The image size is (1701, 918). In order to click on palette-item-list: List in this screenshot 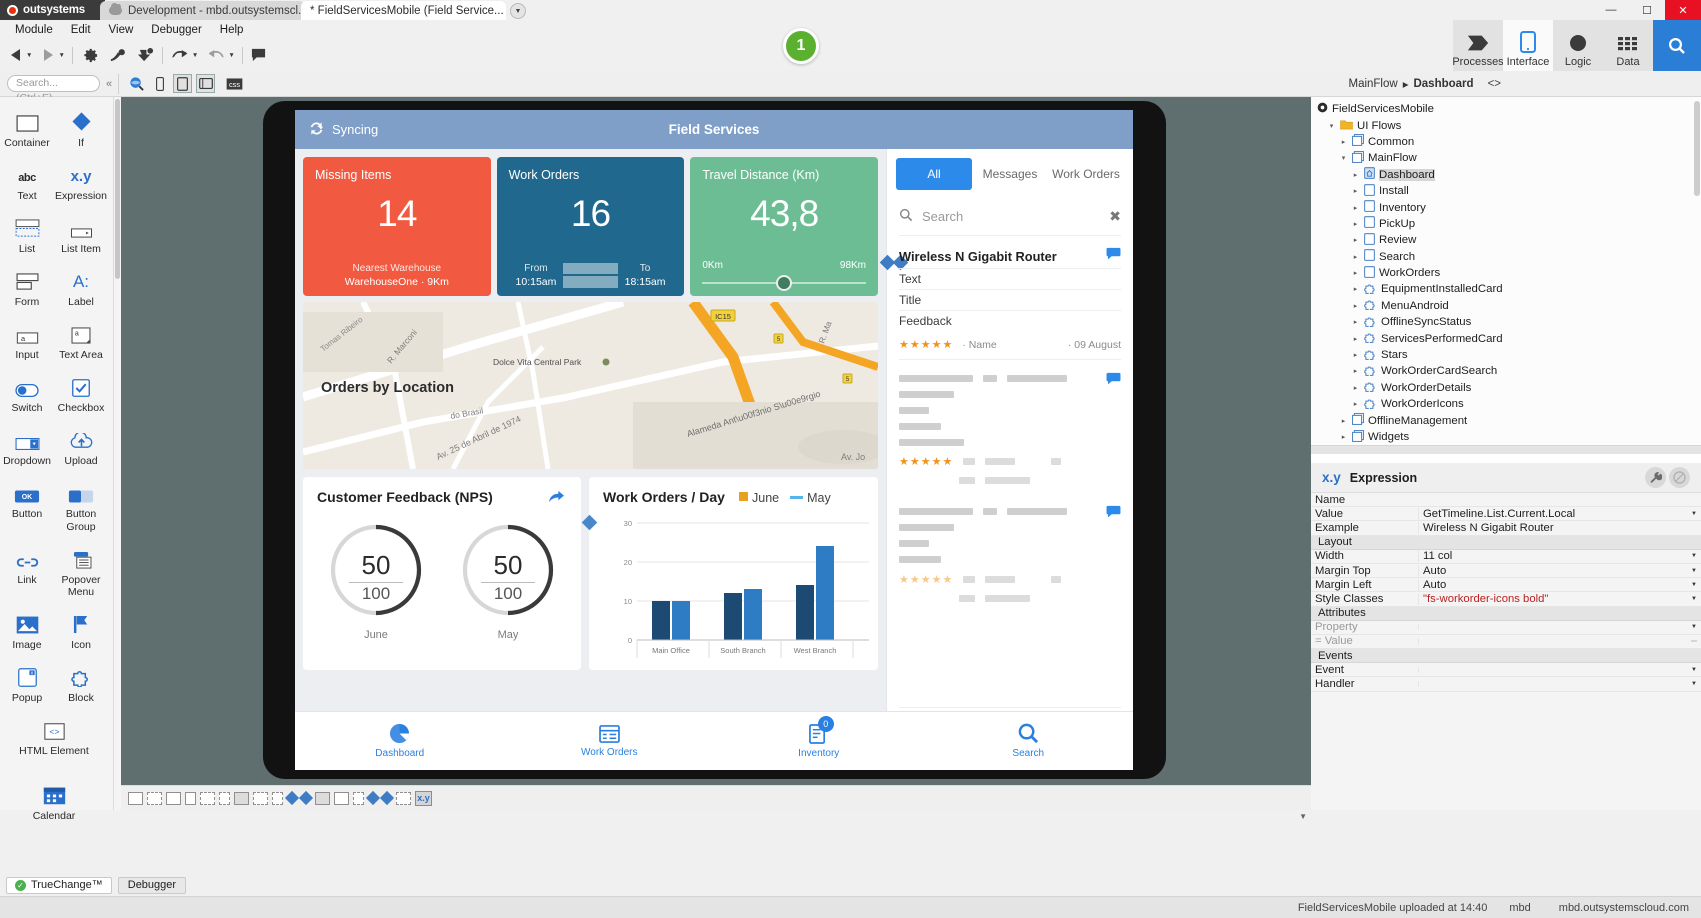, I will do `click(27, 236)`.